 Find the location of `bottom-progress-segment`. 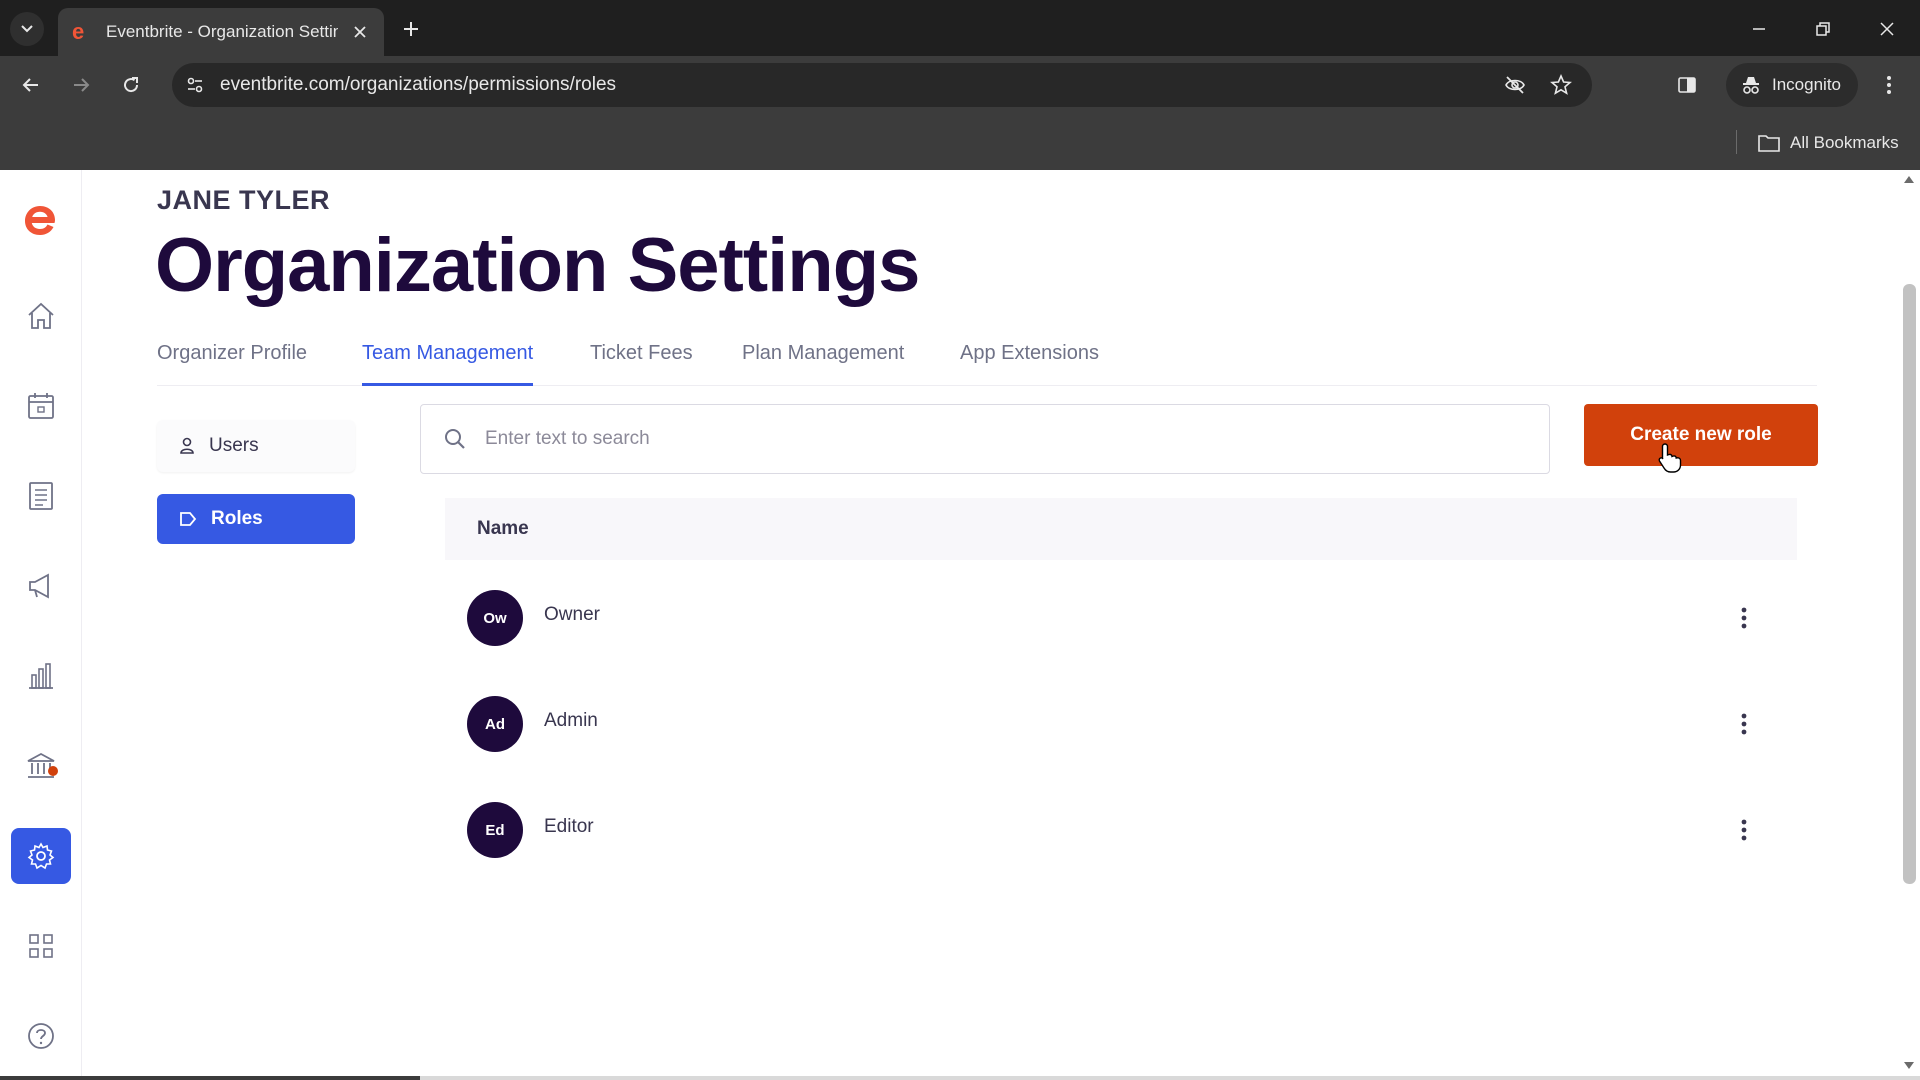

bottom-progress-segment is located at coordinates (210, 1078).